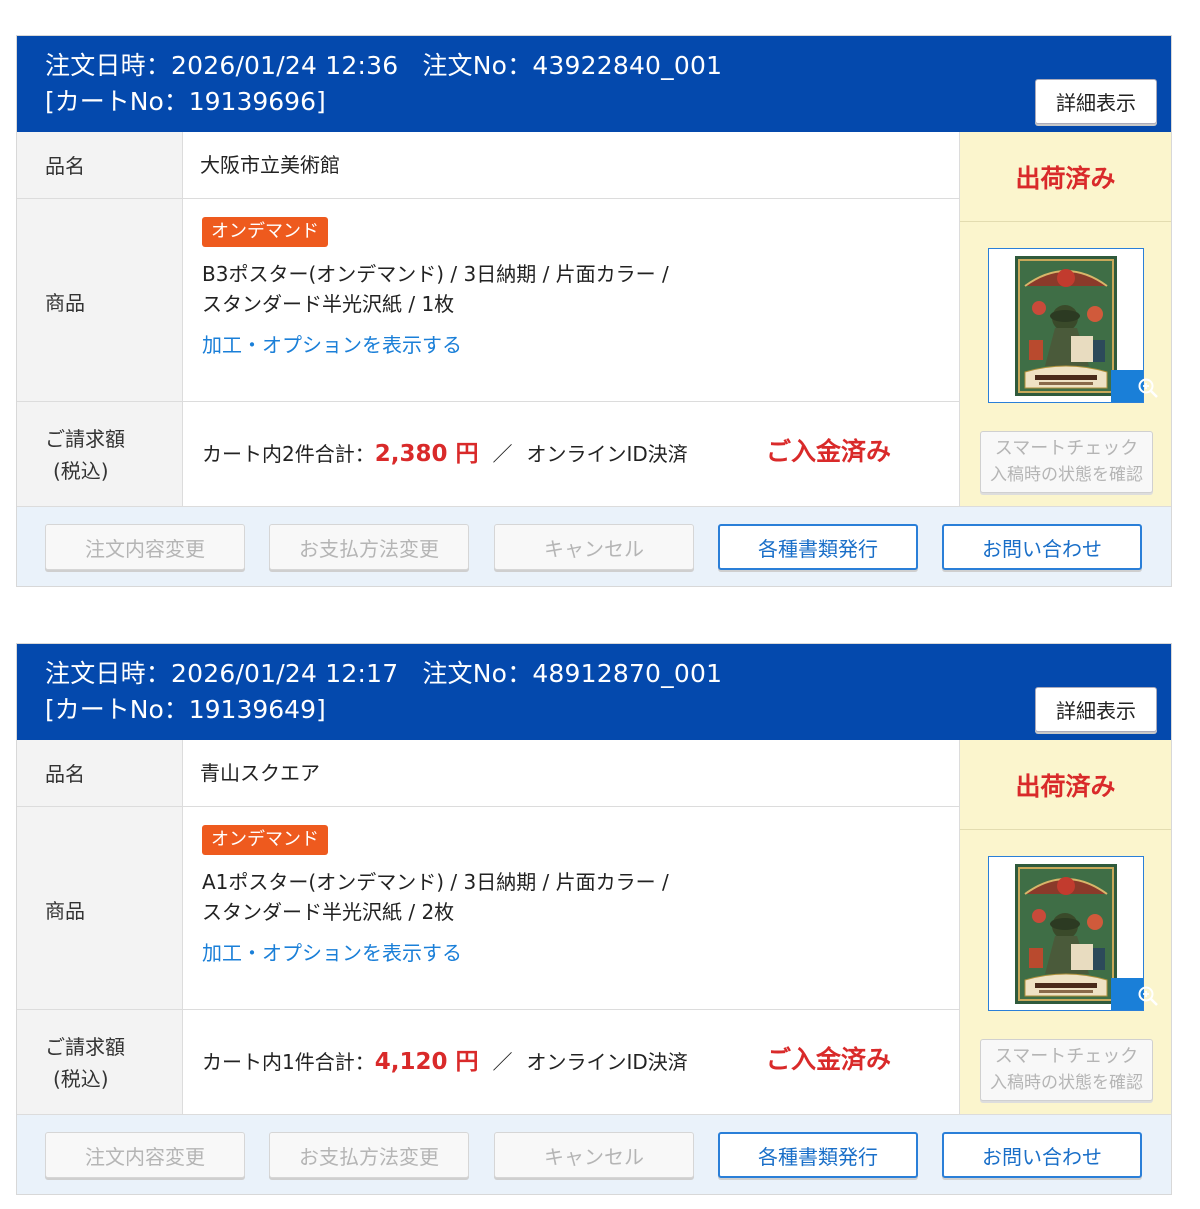 This screenshot has height=1209, width=1200. Describe the element at coordinates (328, 304) in the screenshot. I see `product-spec-line2: スタンダード半光沢紙 / 1枚` at that location.